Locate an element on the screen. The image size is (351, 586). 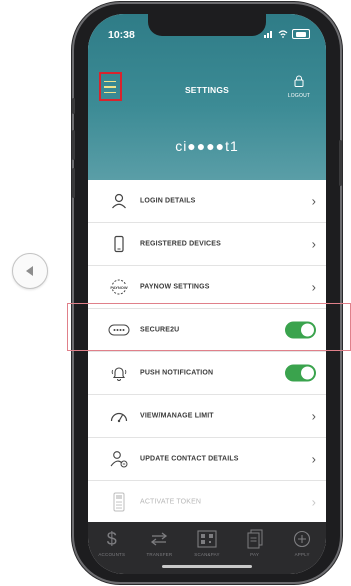
bill-icon is located at coordinates (255, 539).